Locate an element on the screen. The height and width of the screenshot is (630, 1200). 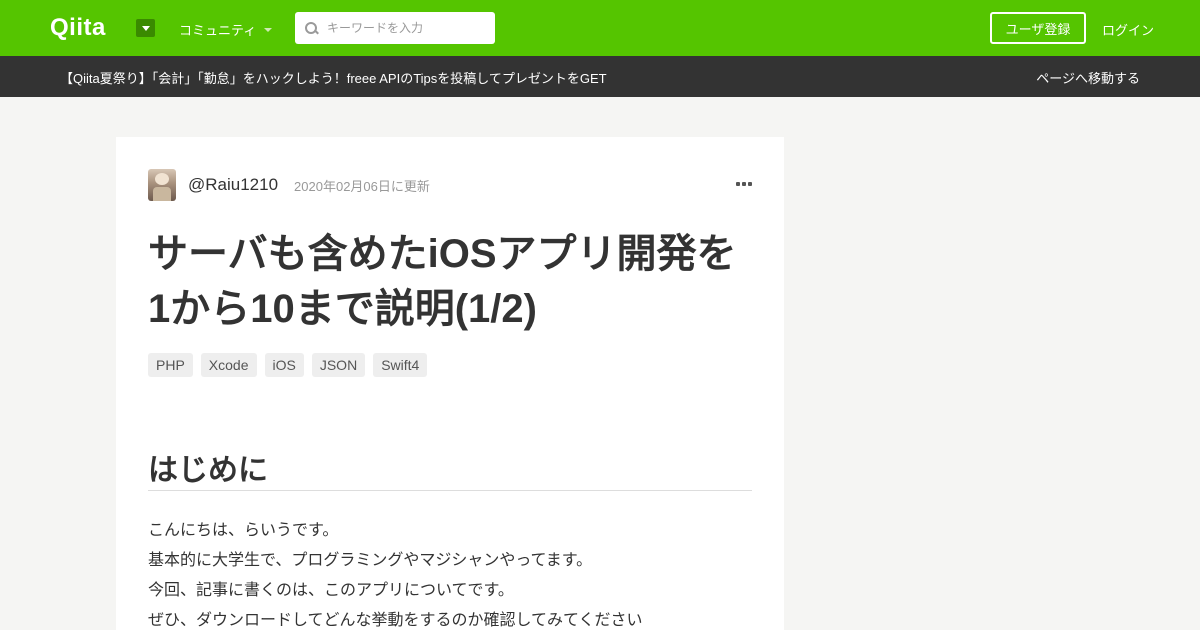
top-navbar: Qiita コミュニティ ユーザ登録 ログイン is located at coordinates (600, 28).